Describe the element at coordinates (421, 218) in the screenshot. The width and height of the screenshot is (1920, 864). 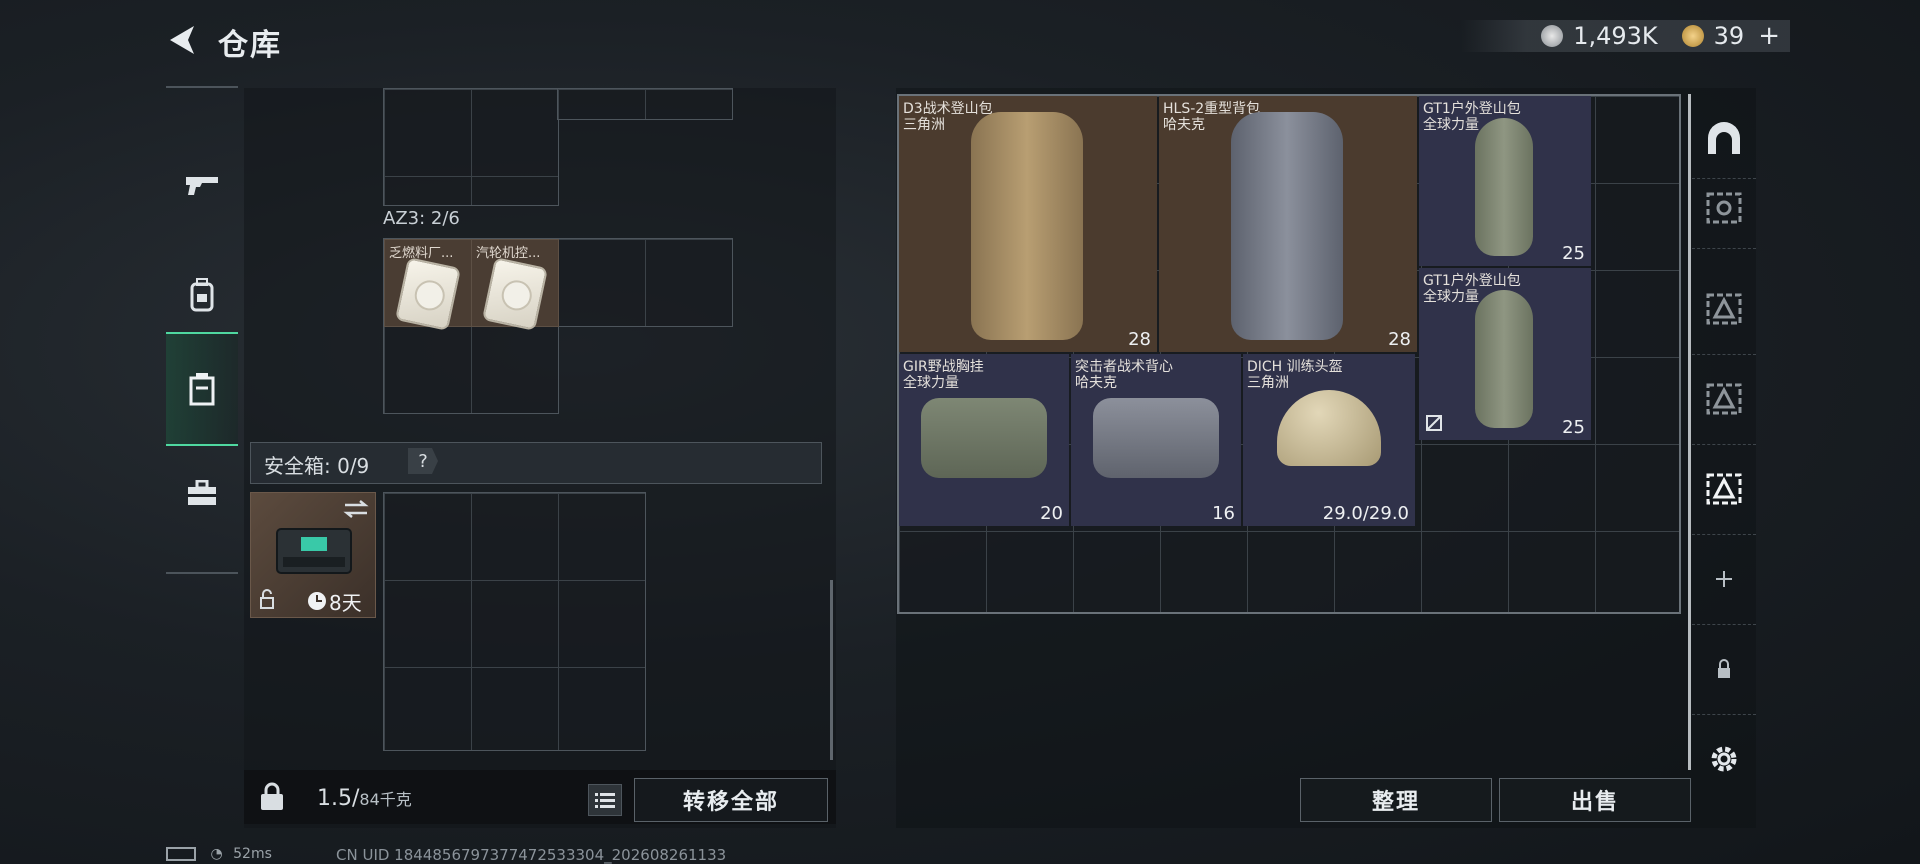
I see `container-label: AZ3: 2/6` at that location.